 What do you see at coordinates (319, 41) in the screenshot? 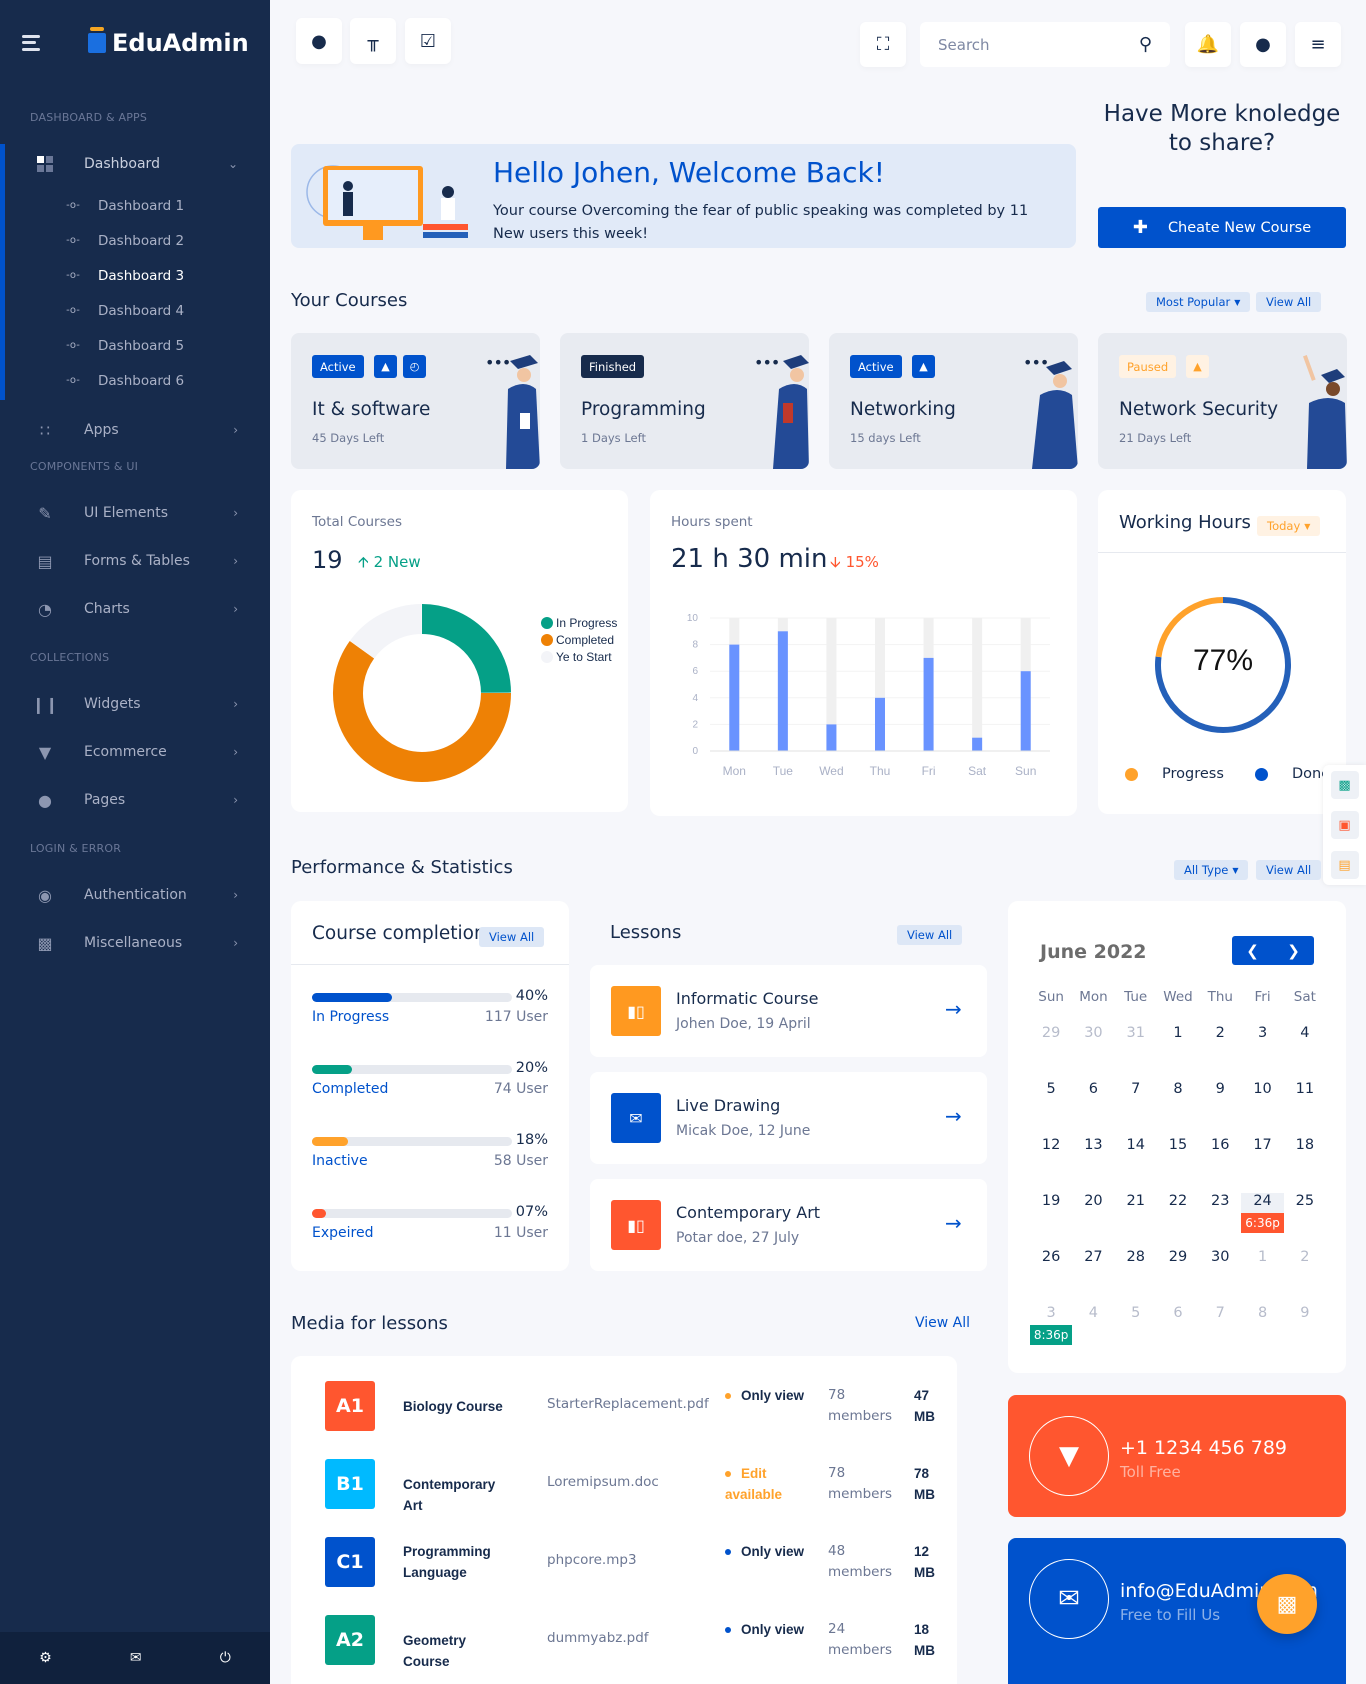
I see `chat-button: ●` at bounding box center [319, 41].